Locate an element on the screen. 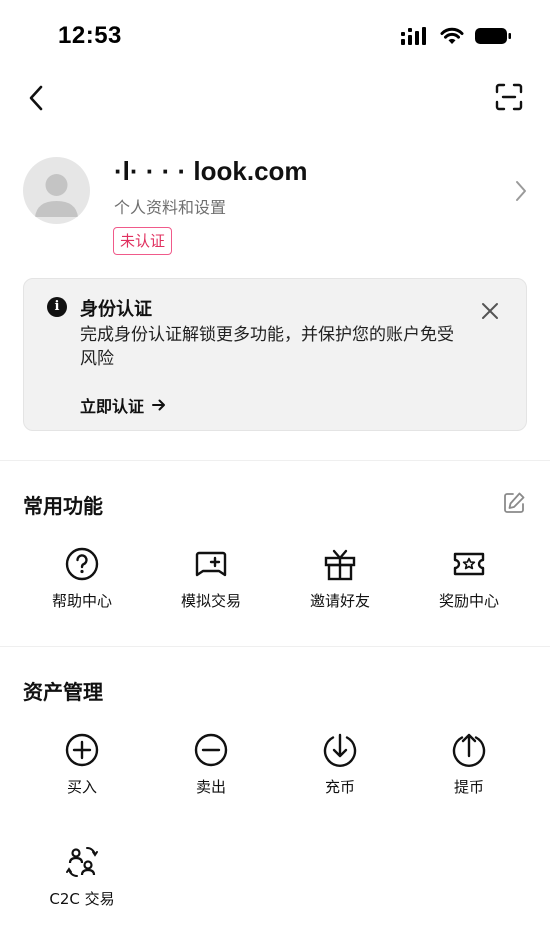  chevron-left-icon is located at coordinates (36, 98).